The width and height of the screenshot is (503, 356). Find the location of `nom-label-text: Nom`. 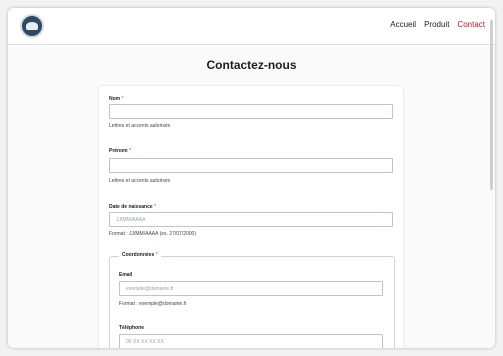

nom-label-text: Nom is located at coordinates (115, 99).